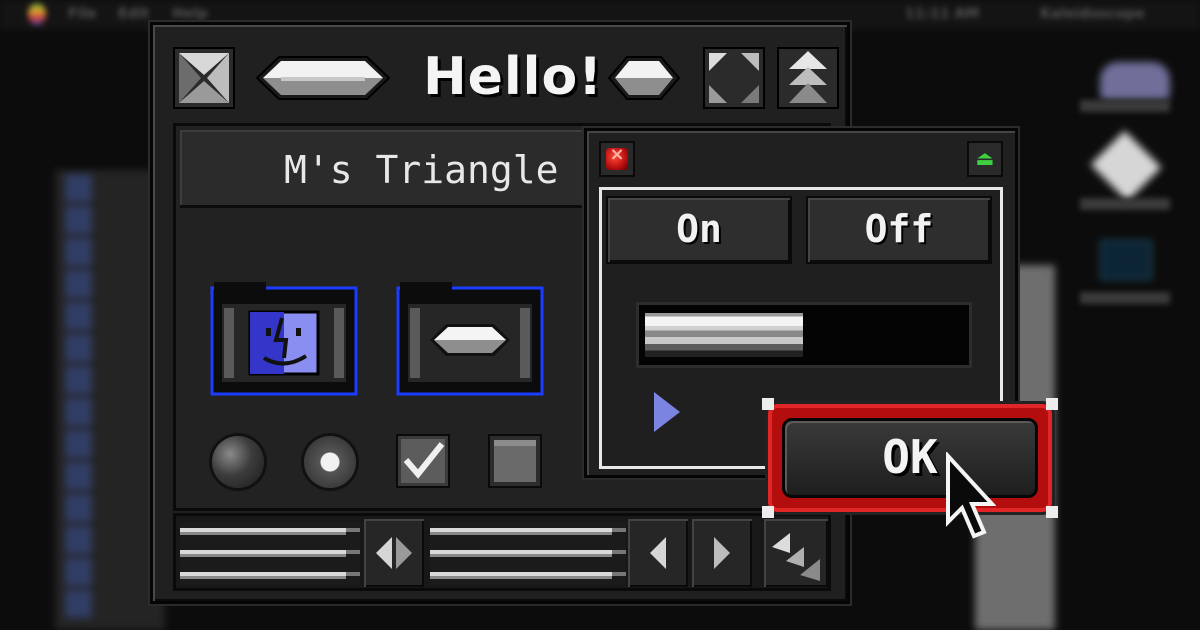 The height and width of the screenshot is (630, 1200). Describe the element at coordinates (667, 412) in the screenshot. I see `play-triangle-icon` at that location.